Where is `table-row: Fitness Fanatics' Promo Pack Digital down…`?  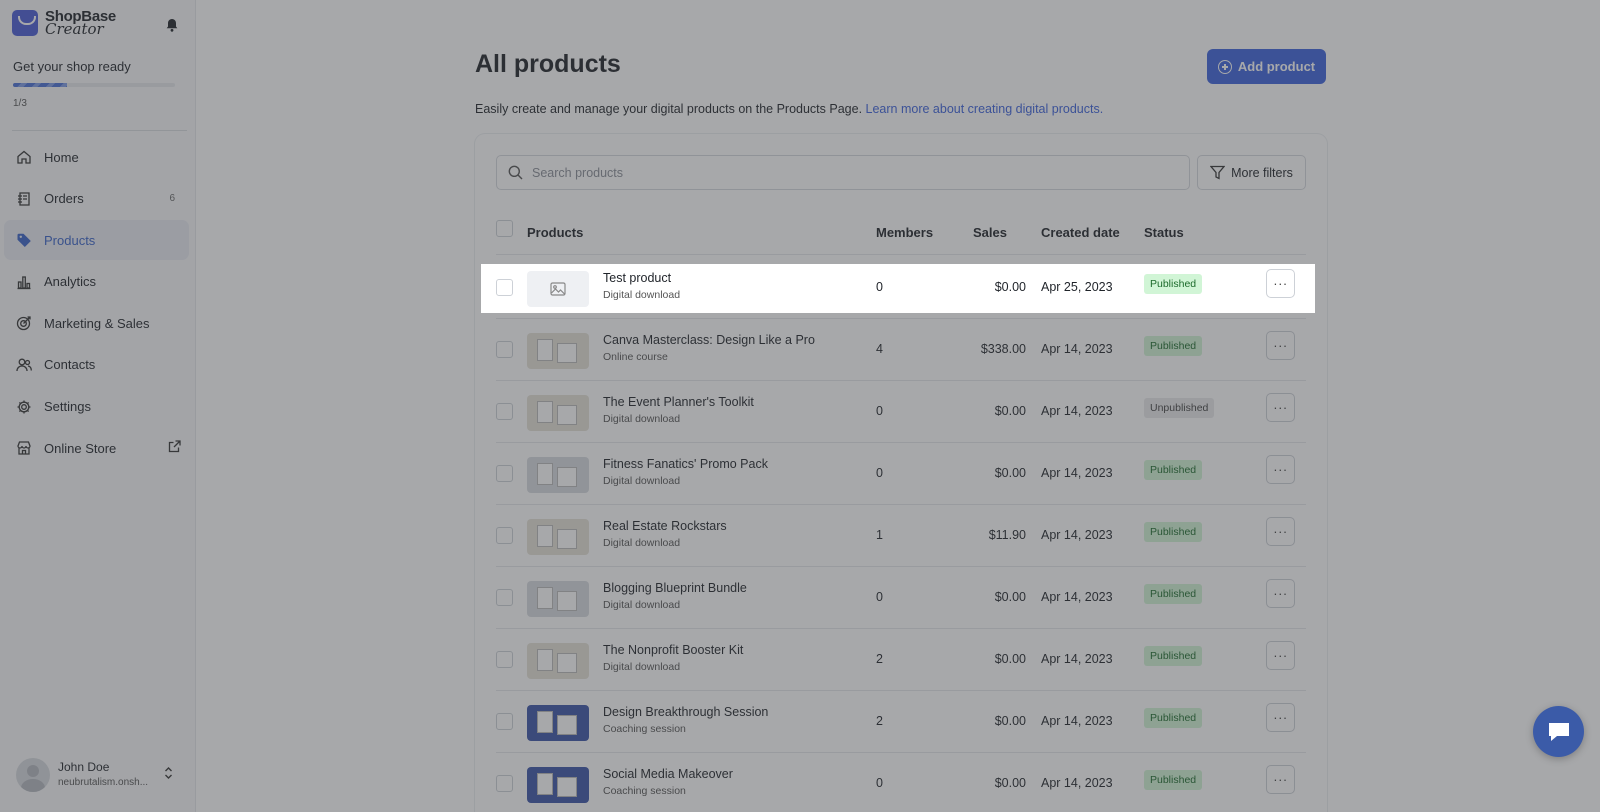 table-row: Fitness Fanatics' Promo Pack Digital down… is located at coordinates (901, 473).